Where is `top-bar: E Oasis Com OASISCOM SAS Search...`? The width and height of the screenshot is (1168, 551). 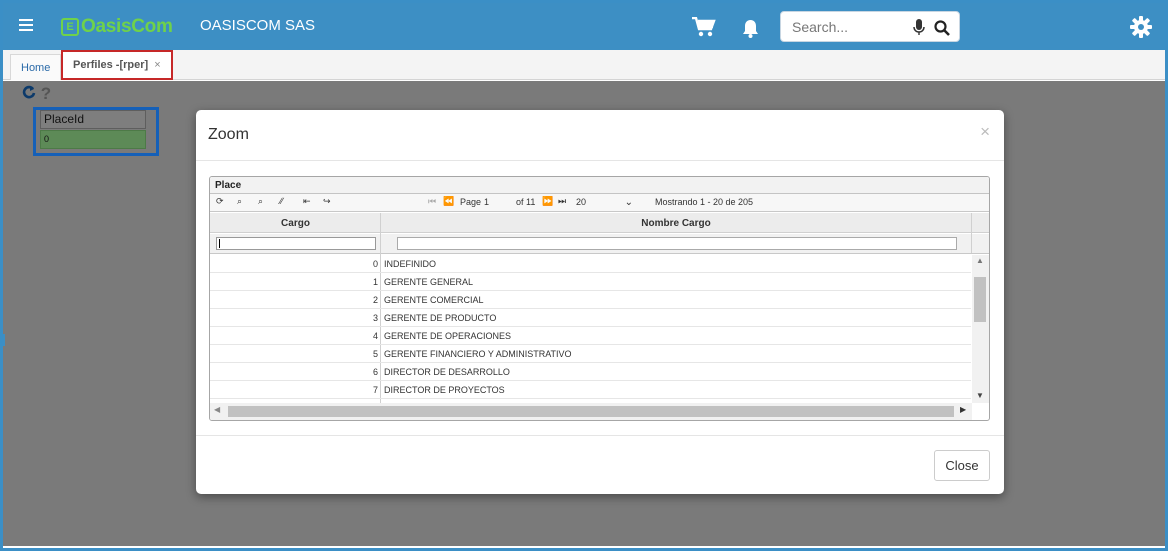
top-bar: E Oasis Com OASISCOM SAS Search... is located at coordinates (584, 26).